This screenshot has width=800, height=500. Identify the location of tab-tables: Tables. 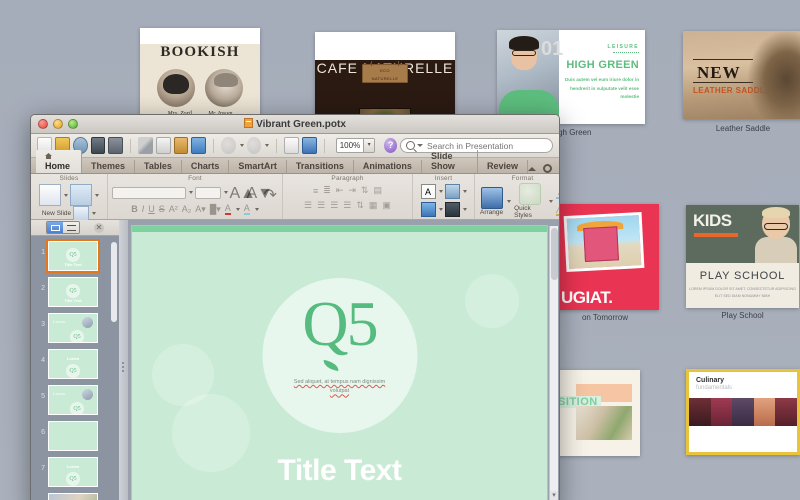
(158, 166).